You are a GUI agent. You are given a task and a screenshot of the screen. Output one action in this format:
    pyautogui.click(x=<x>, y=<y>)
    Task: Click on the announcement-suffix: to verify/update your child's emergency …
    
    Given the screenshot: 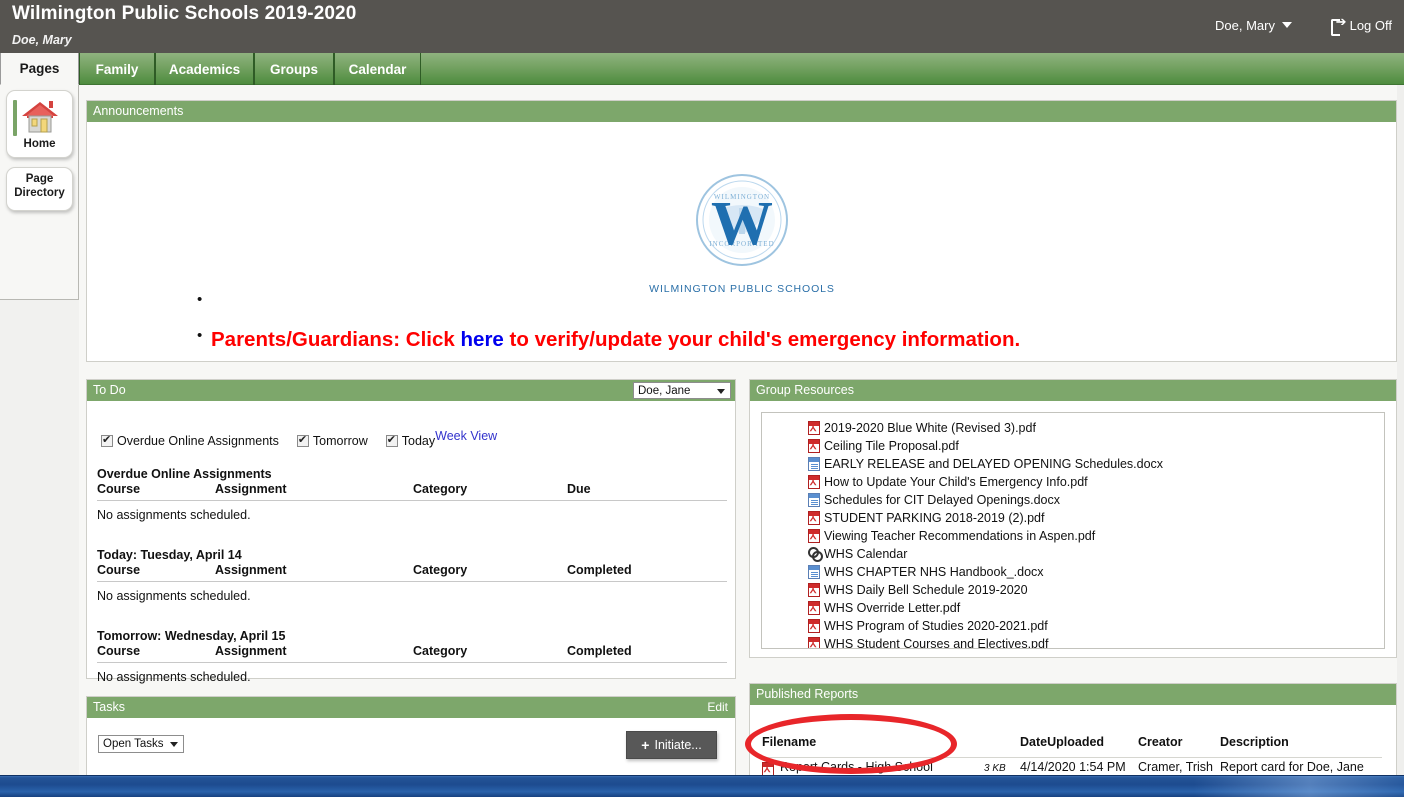 What is the action you would take?
    pyautogui.click(x=762, y=339)
    